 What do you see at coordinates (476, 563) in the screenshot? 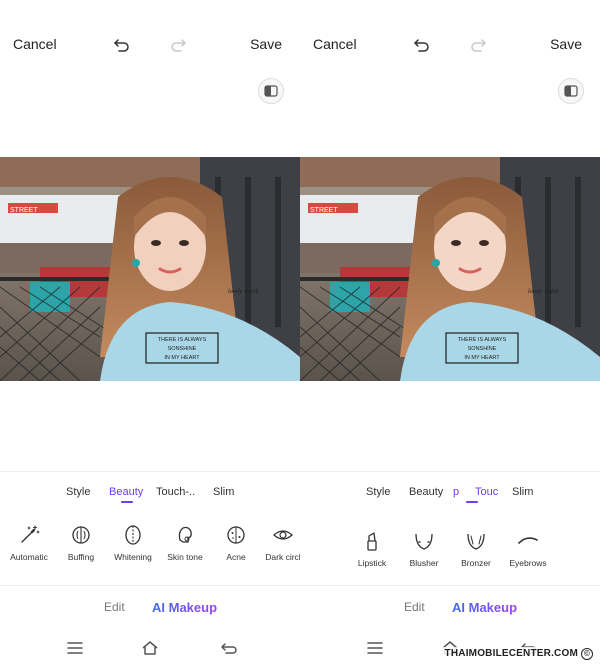
I see `tool-label: Bronzer` at bounding box center [476, 563].